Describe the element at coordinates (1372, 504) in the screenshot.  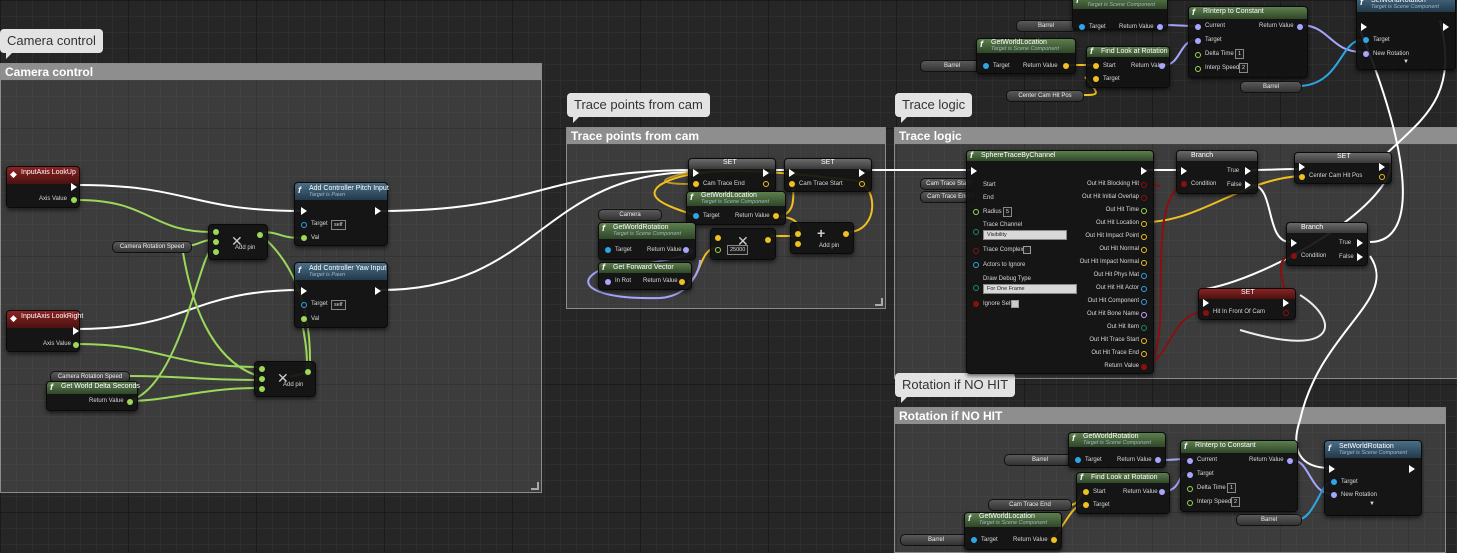
I see `expand-arrow-icon: ▼` at that location.